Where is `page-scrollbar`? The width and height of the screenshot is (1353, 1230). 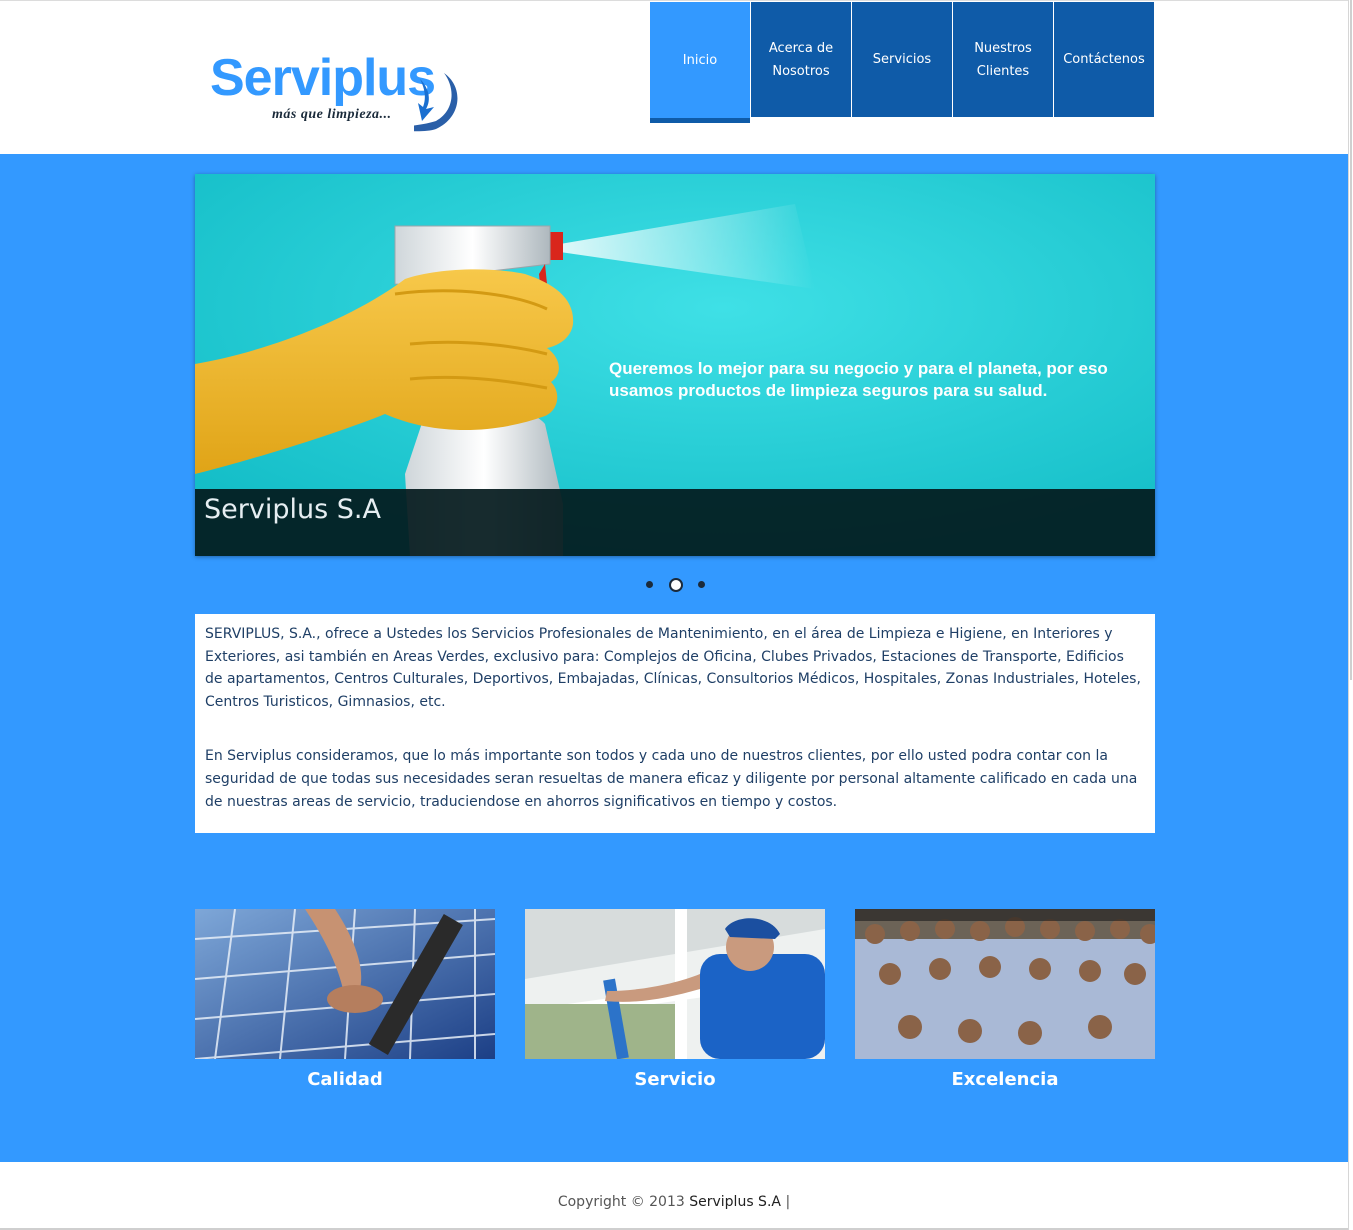
page-scrollbar is located at coordinates (1350, 615).